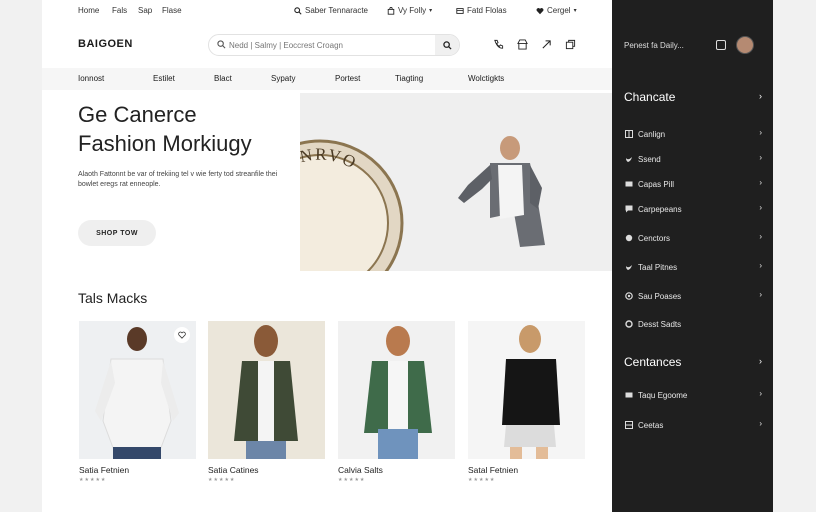 This screenshot has height=512, width=816. Describe the element at coordinates (556, 10) in the screenshot. I see `topbar-cart-menu: Cergel ▾` at that location.